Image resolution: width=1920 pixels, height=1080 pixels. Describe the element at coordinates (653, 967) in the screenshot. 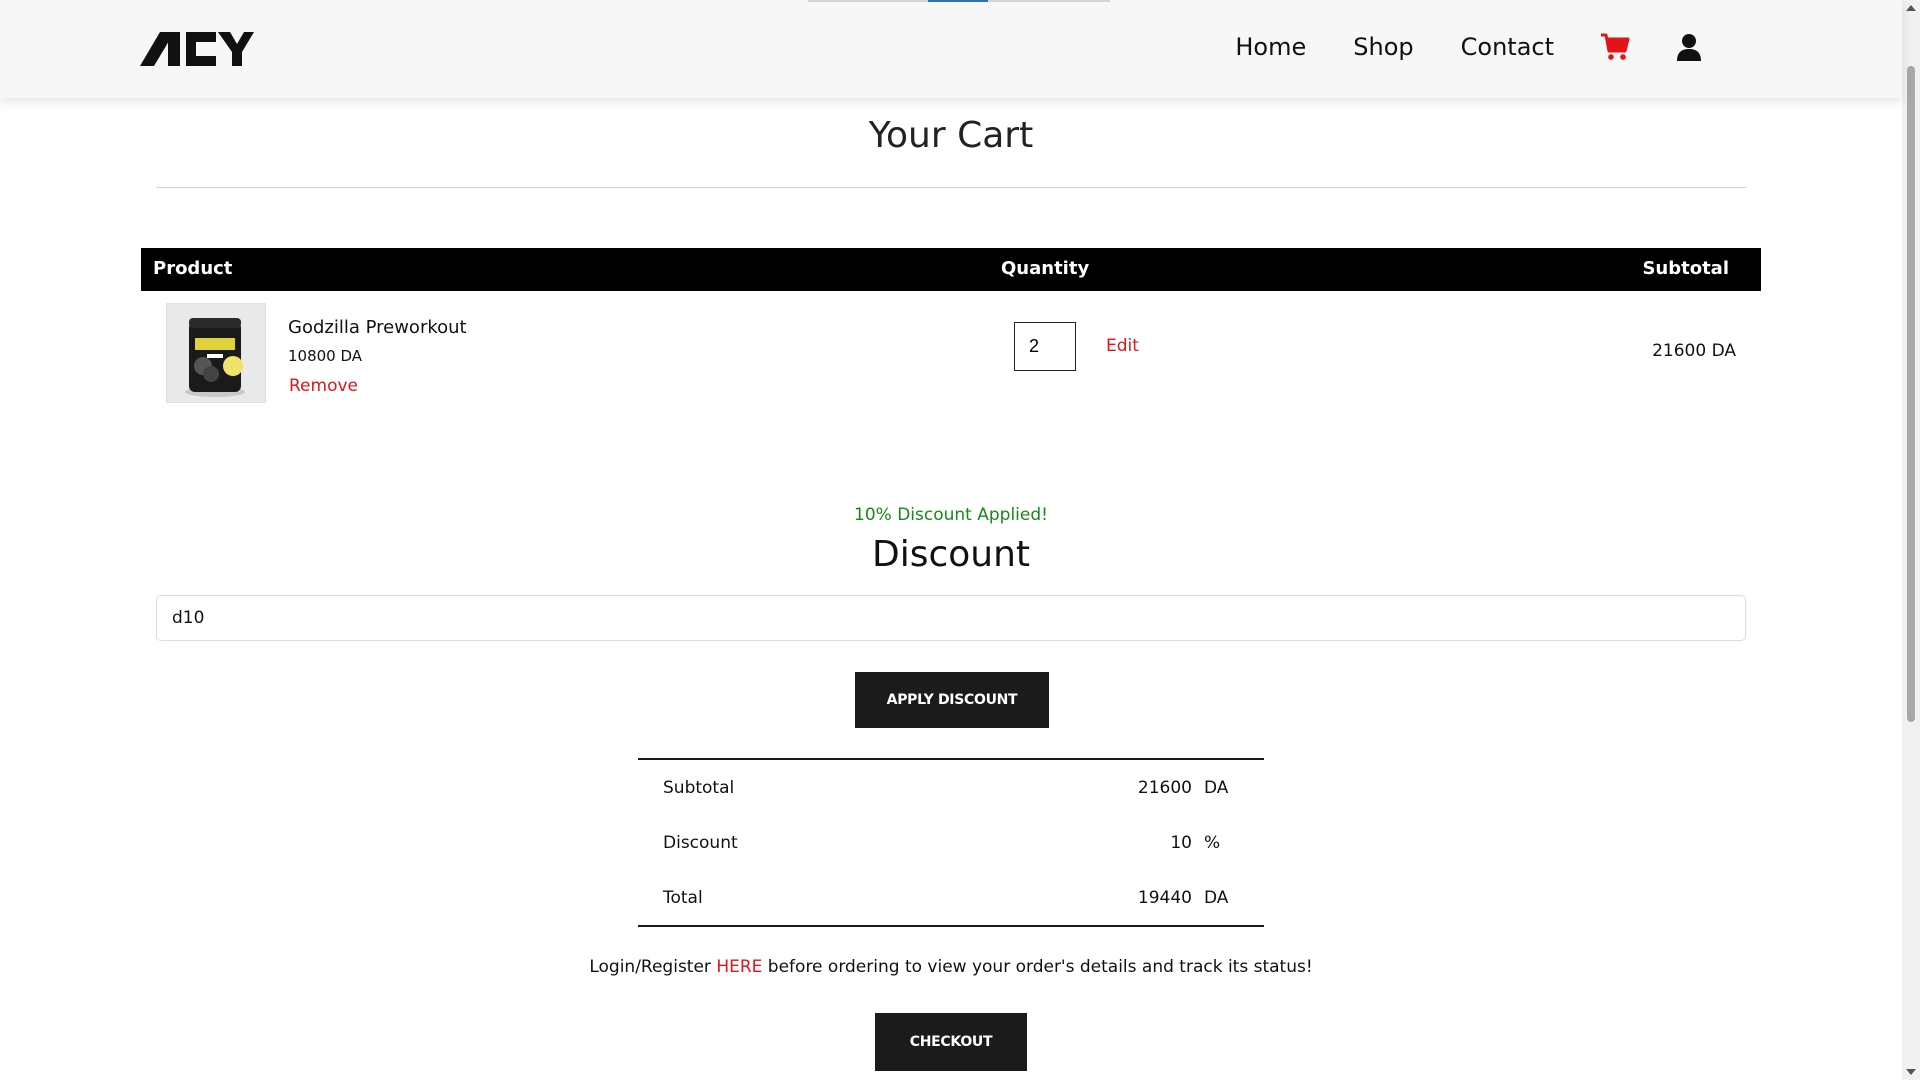

I see `login-note-before: Login/Register` at that location.